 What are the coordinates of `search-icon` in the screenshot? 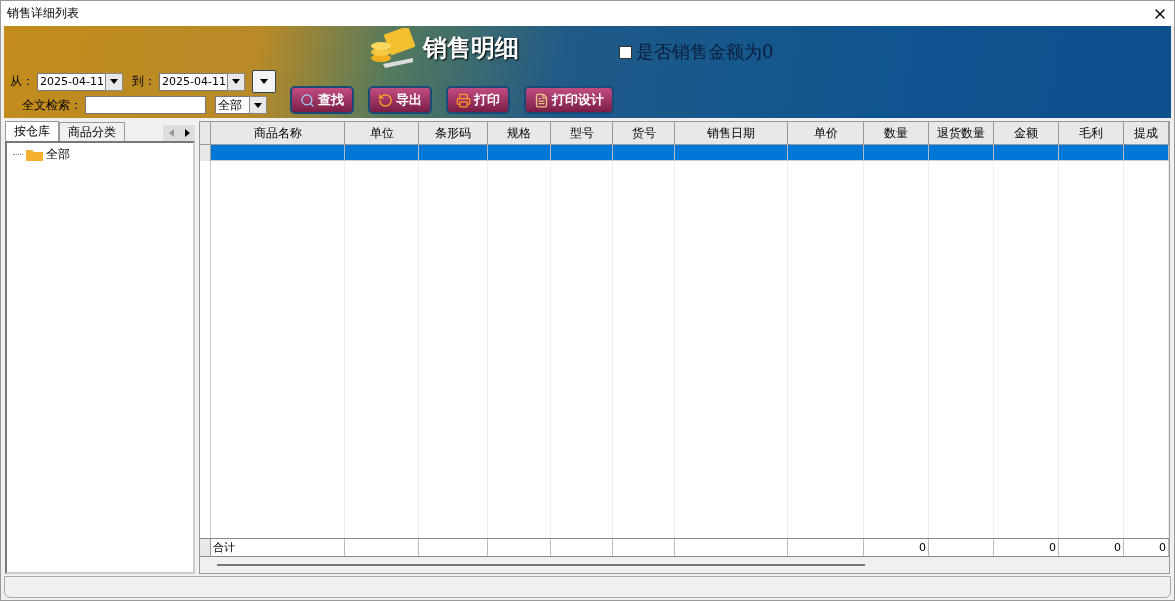 It's located at (307, 100).